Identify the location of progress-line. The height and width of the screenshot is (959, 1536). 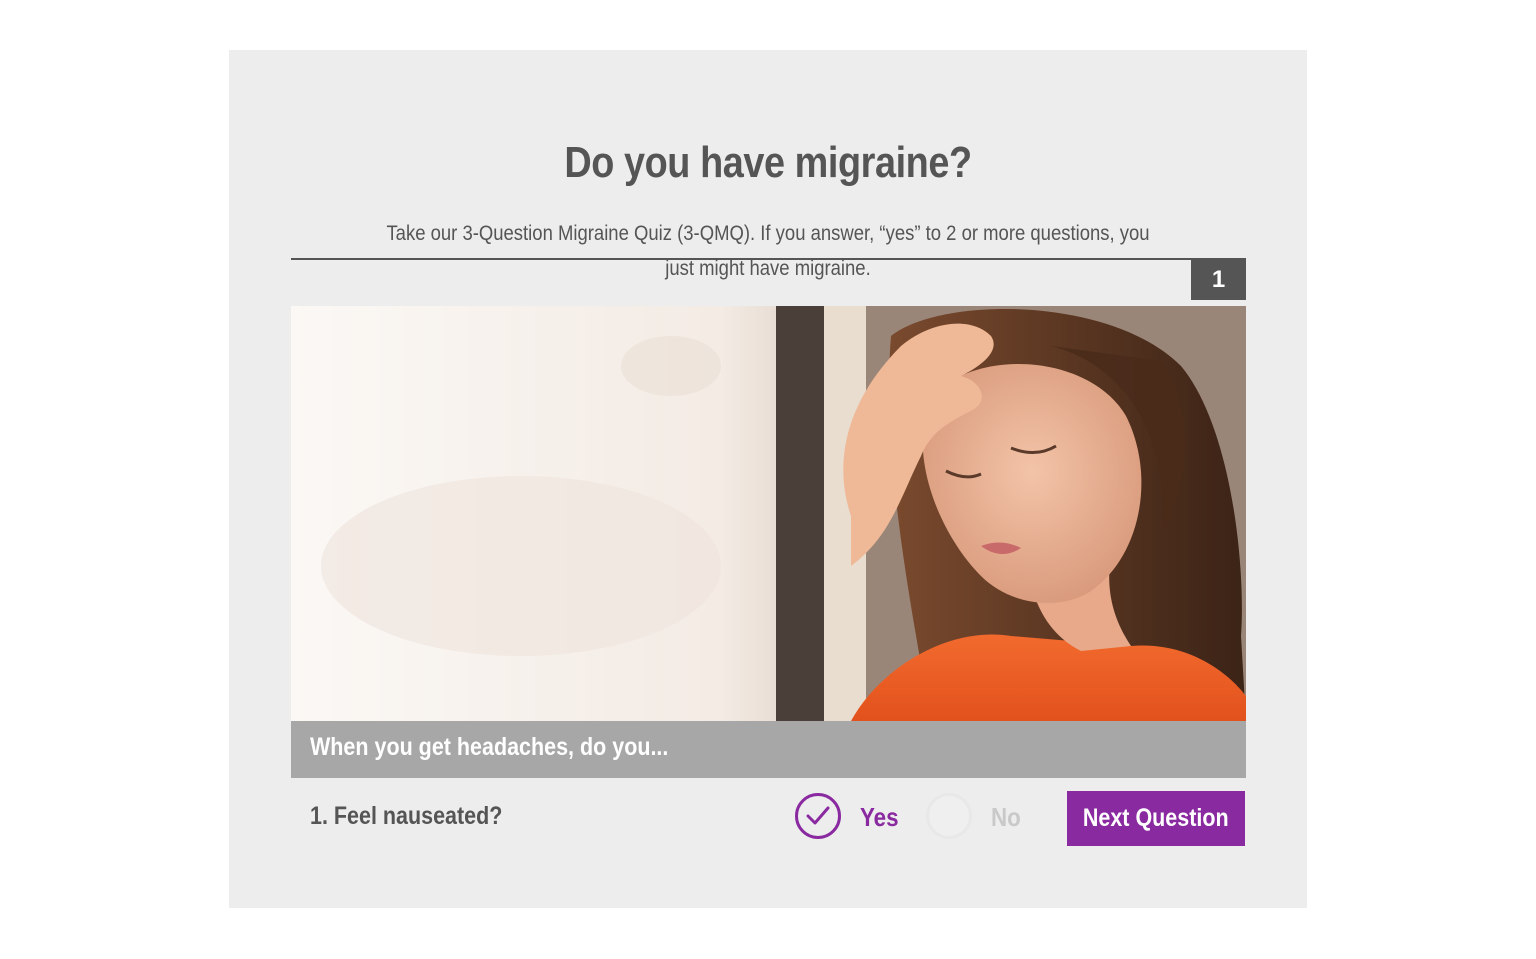
(768, 259).